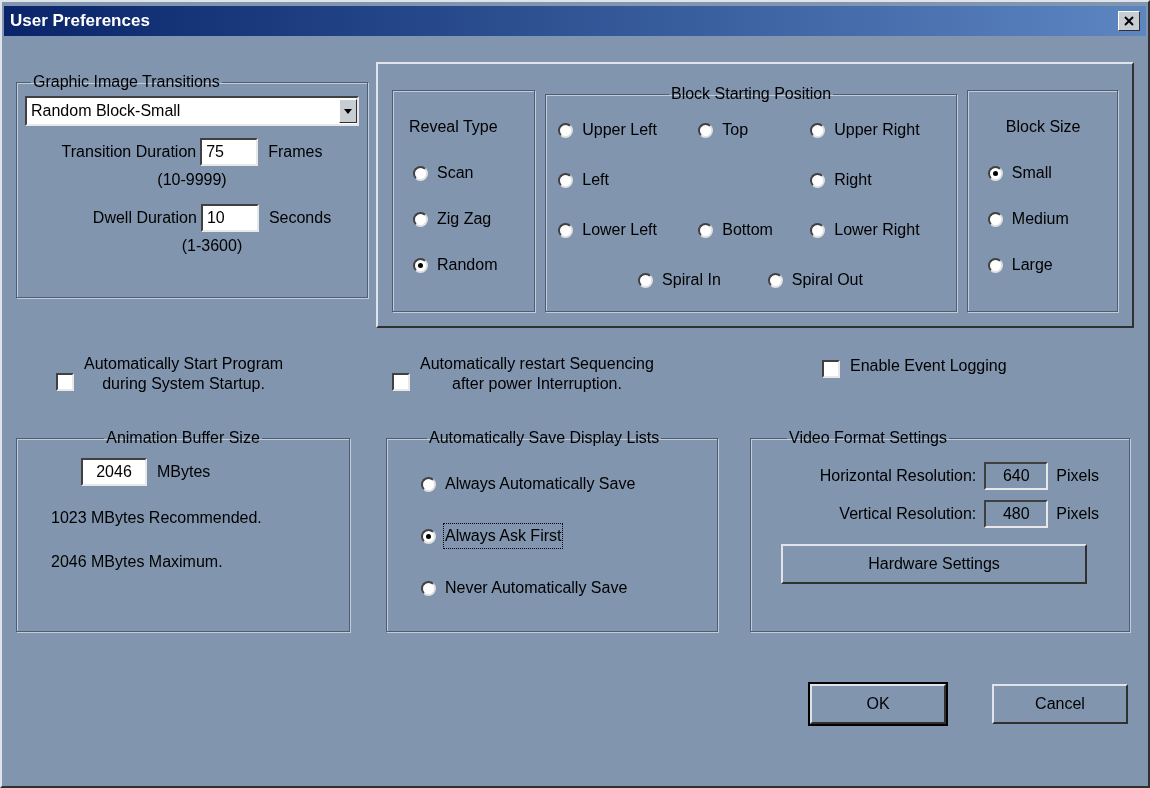 This screenshot has height=788, width=1150. What do you see at coordinates (544, 438) in the screenshot?
I see `group-label: Automatically Save Display Lists` at bounding box center [544, 438].